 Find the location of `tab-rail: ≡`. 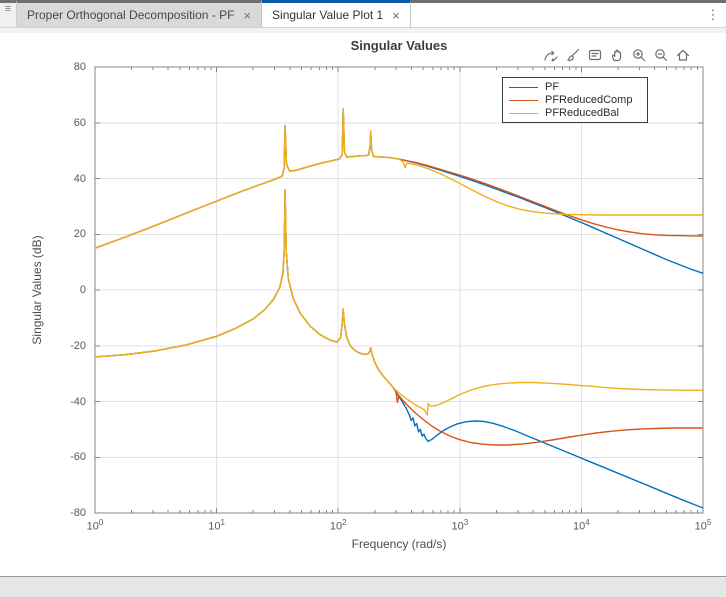

tab-rail: ≡ is located at coordinates (8, 13).